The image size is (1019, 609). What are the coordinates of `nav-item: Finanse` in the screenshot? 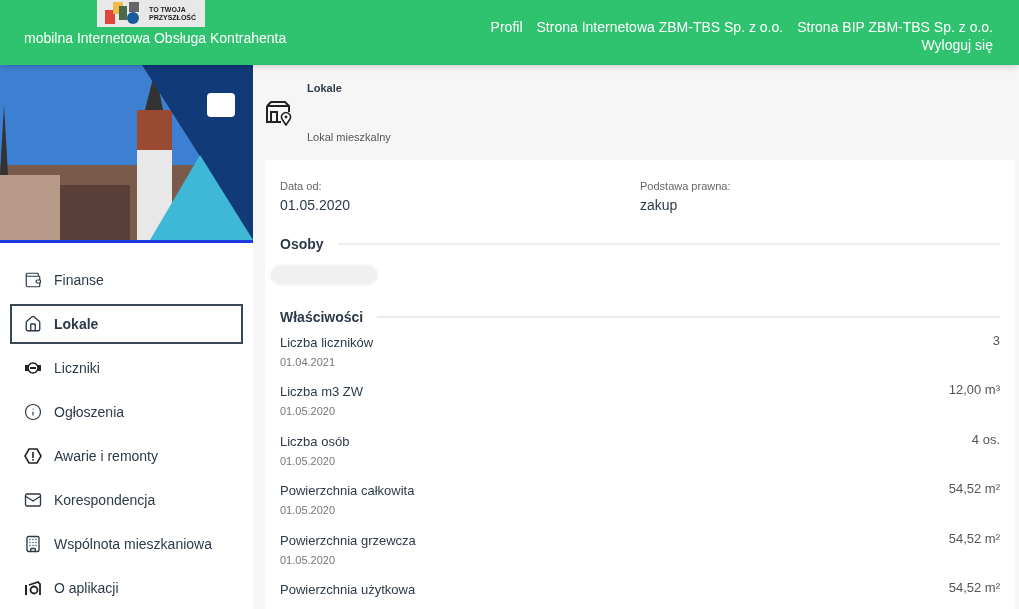 It's located at (126, 280).